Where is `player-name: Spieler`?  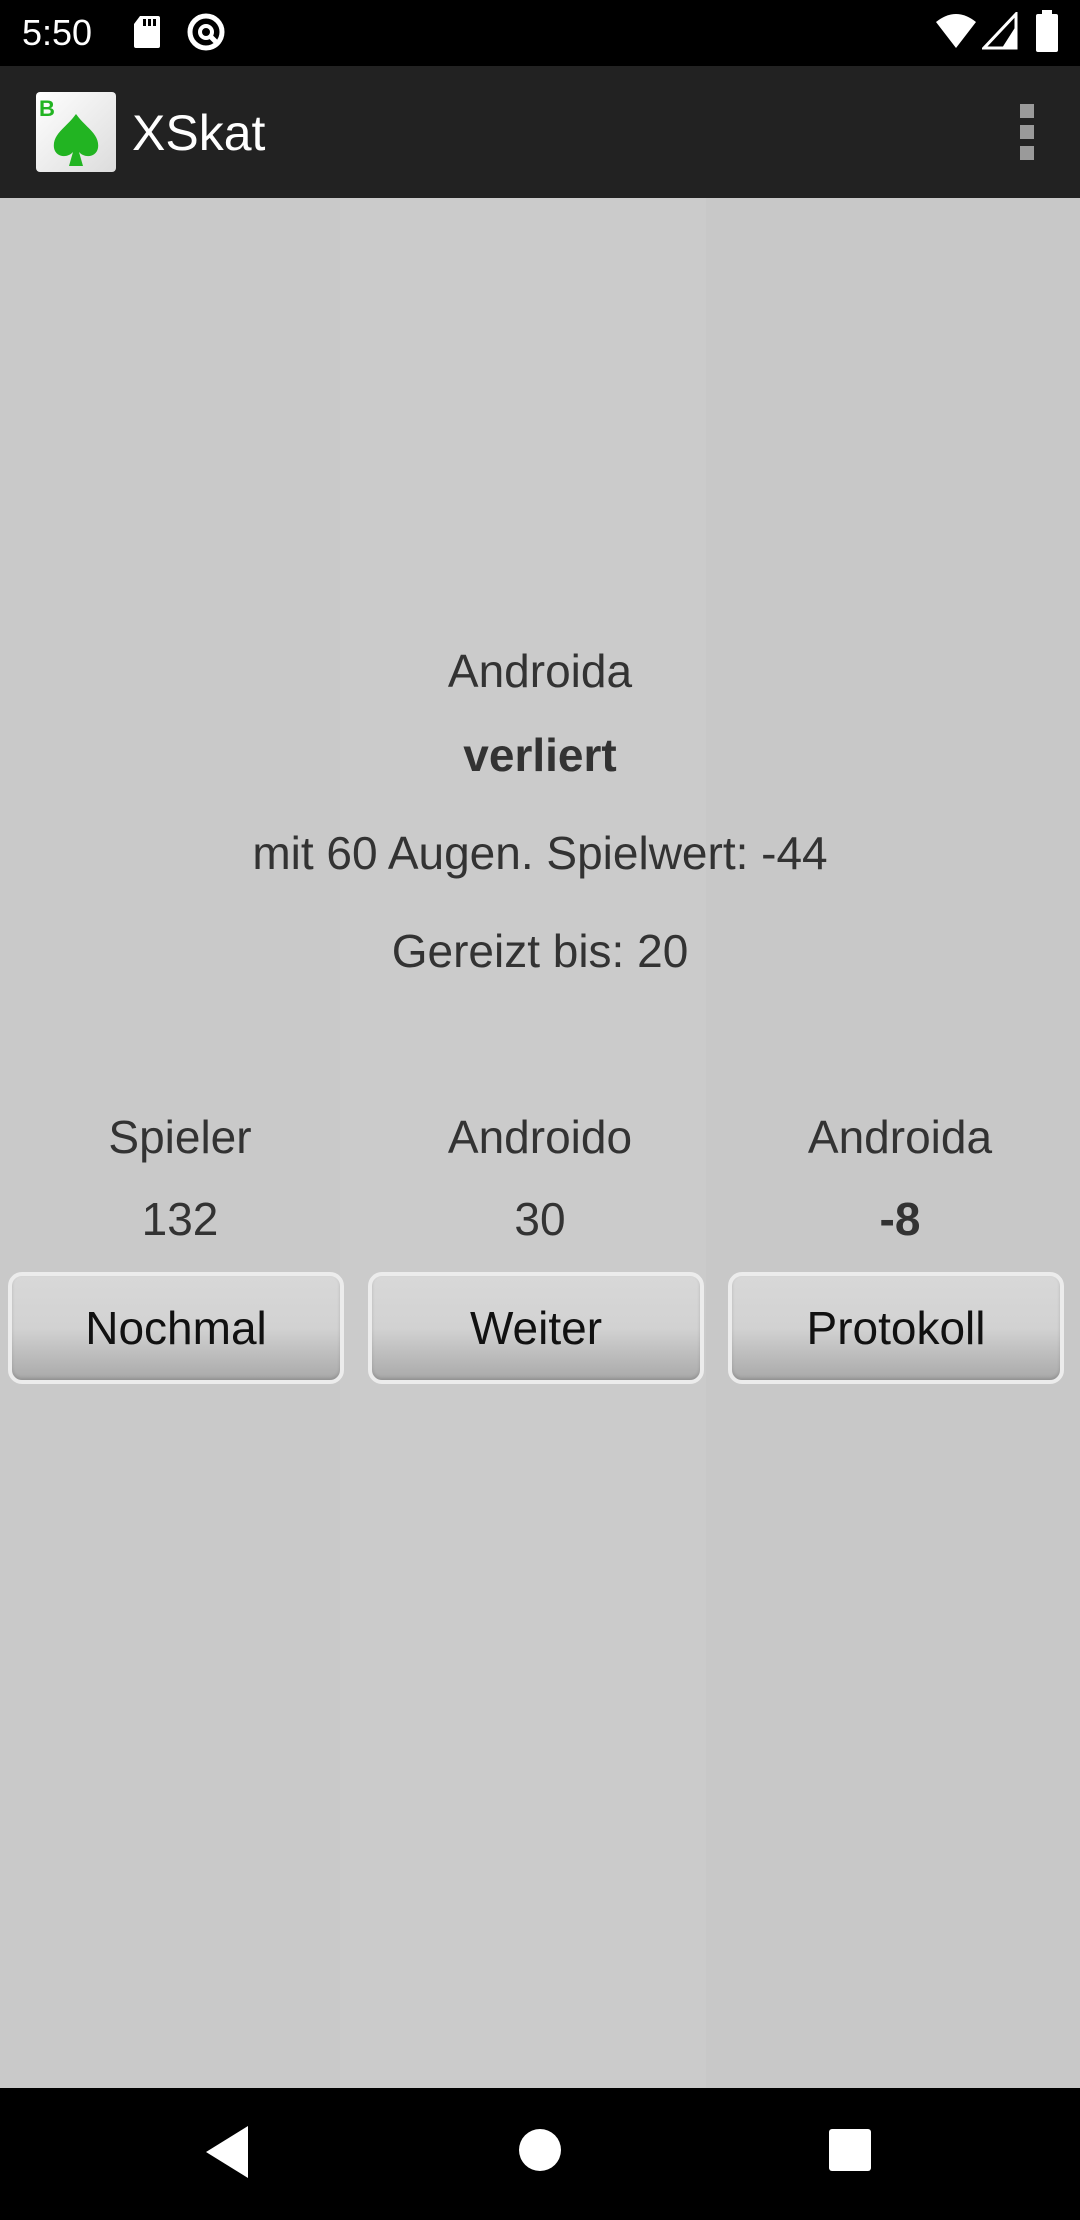 player-name: Spieler is located at coordinates (180, 1137).